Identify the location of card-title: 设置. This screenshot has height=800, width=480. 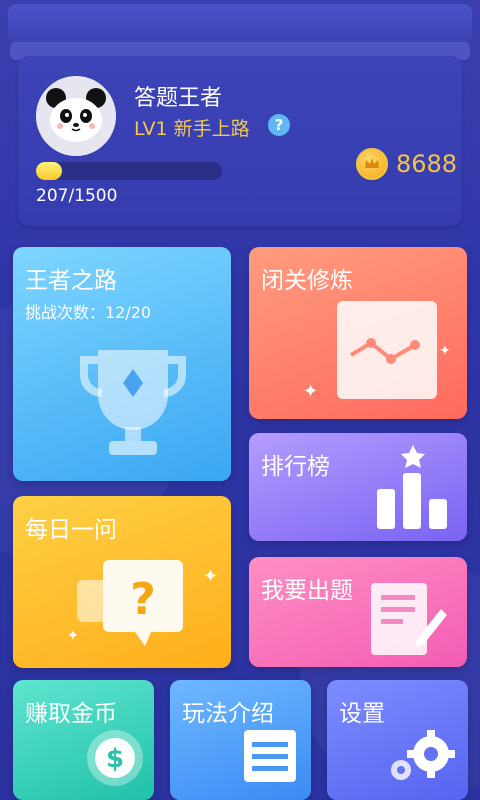
(362, 714).